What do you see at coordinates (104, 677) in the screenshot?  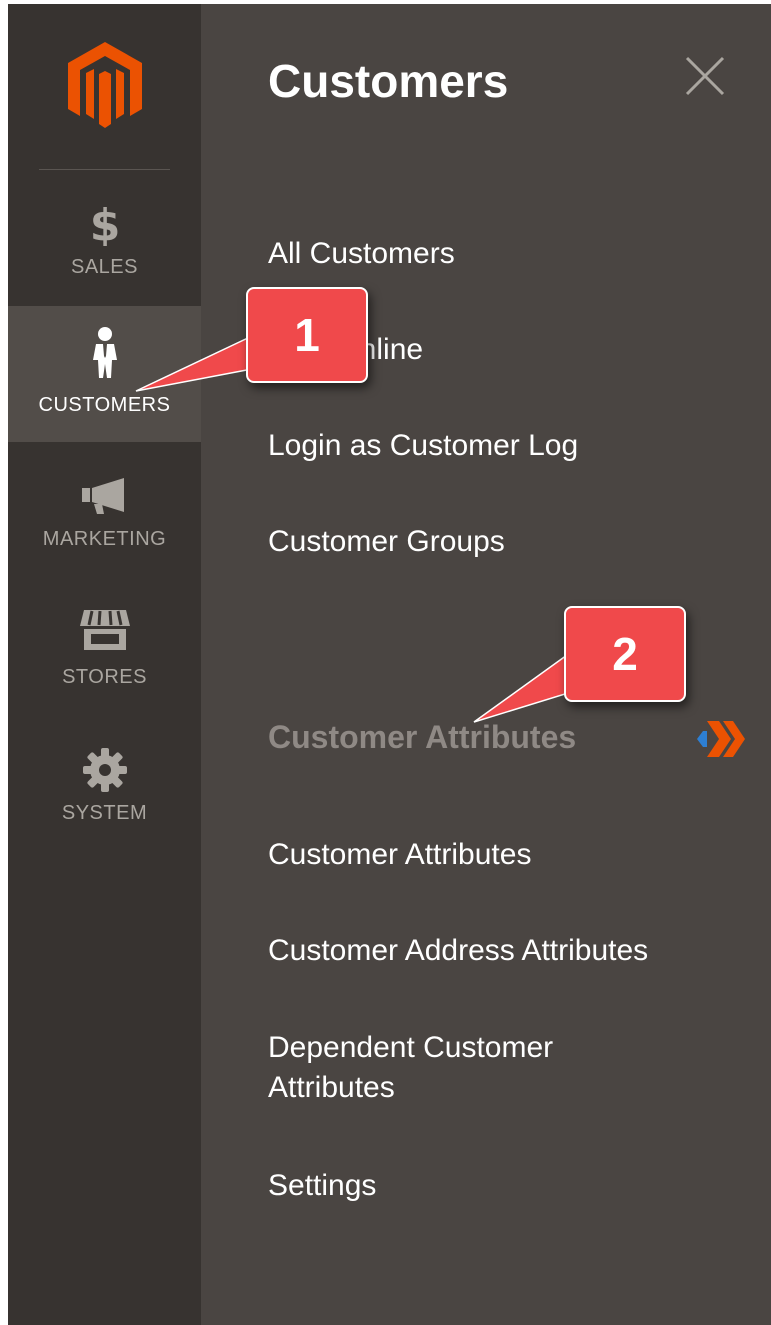 I see `sidebar-item-label: STORES` at bounding box center [104, 677].